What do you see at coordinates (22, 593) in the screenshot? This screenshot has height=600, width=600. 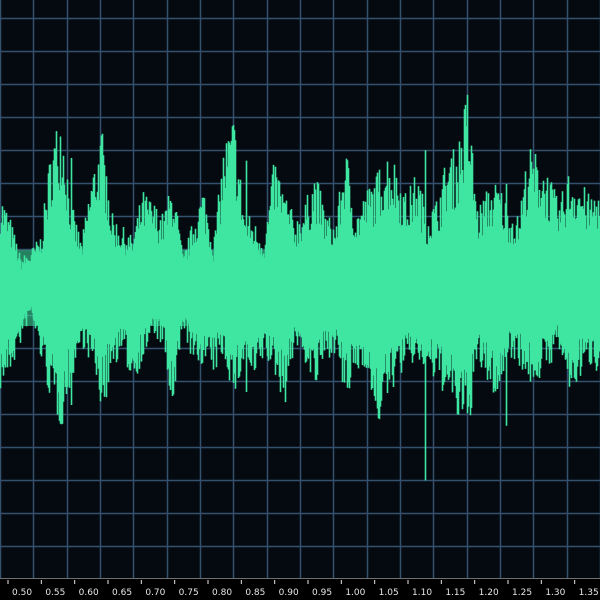 I see `ruler-tick-label: 0.50` at bounding box center [22, 593].